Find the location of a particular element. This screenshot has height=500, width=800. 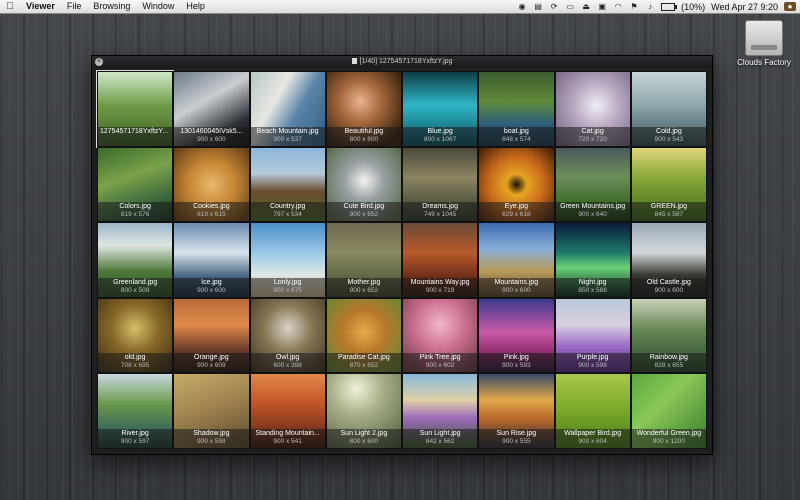

close-window-button: × is located at coordinates (99, 62).